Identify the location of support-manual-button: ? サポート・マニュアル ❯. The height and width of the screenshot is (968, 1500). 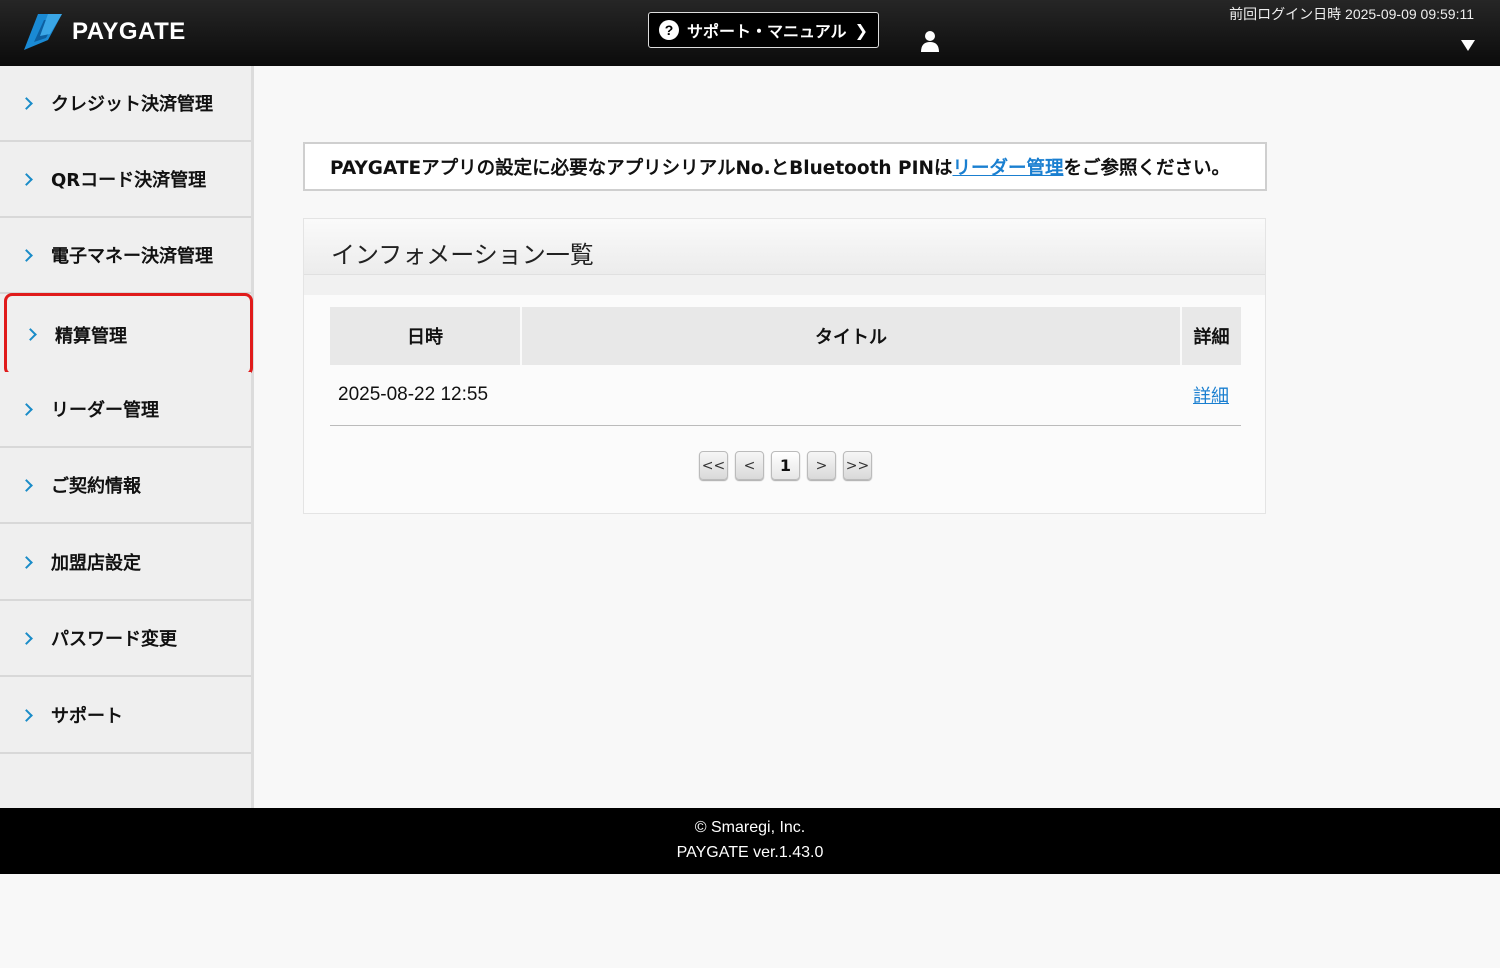
(763, 30).